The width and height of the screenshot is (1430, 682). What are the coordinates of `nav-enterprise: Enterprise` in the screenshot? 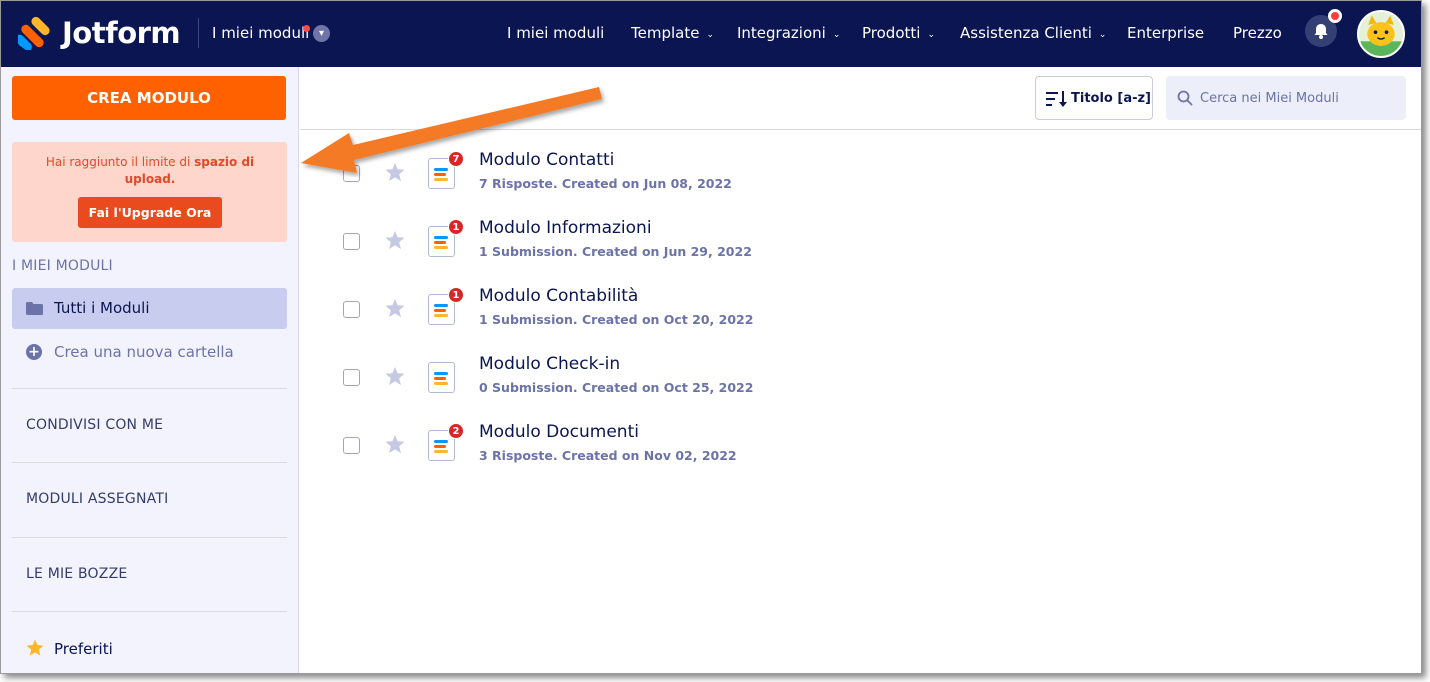 It's located at (1165, 33).